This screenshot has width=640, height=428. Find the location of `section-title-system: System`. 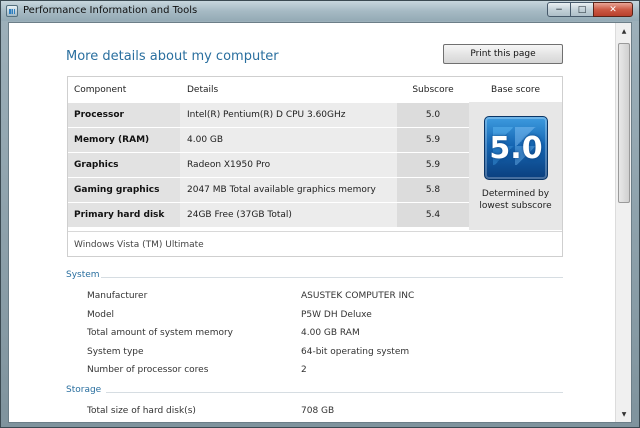

section-title-system: System is located at coordinates (83, 275).